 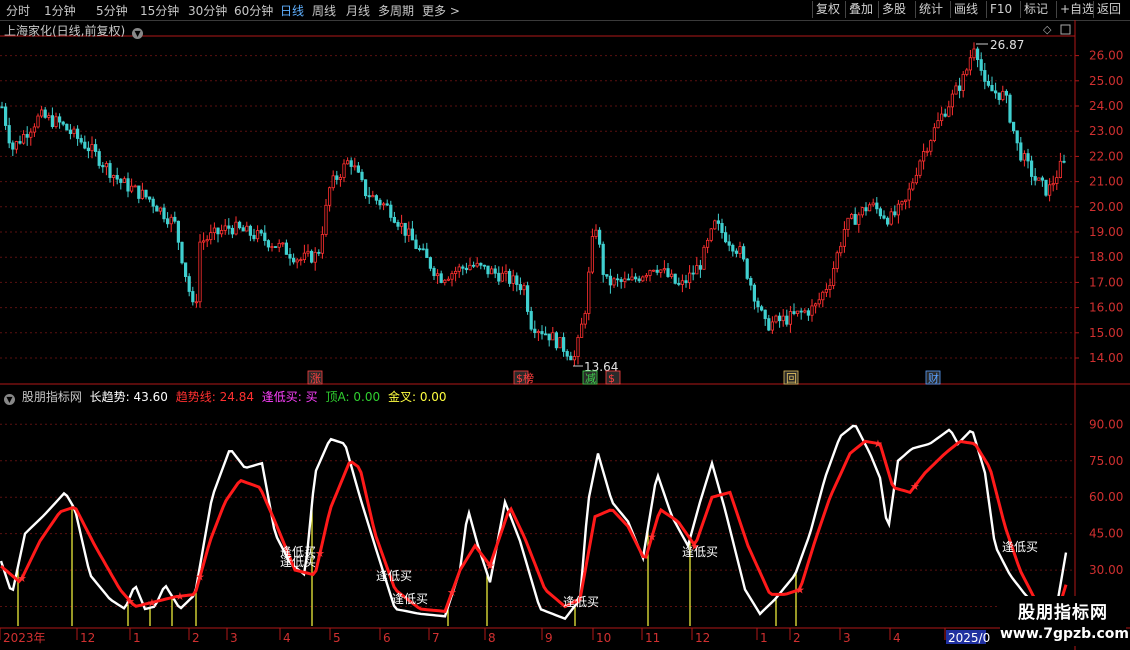 I want to click on date-label: 2023年, so click(x=24, y=638).